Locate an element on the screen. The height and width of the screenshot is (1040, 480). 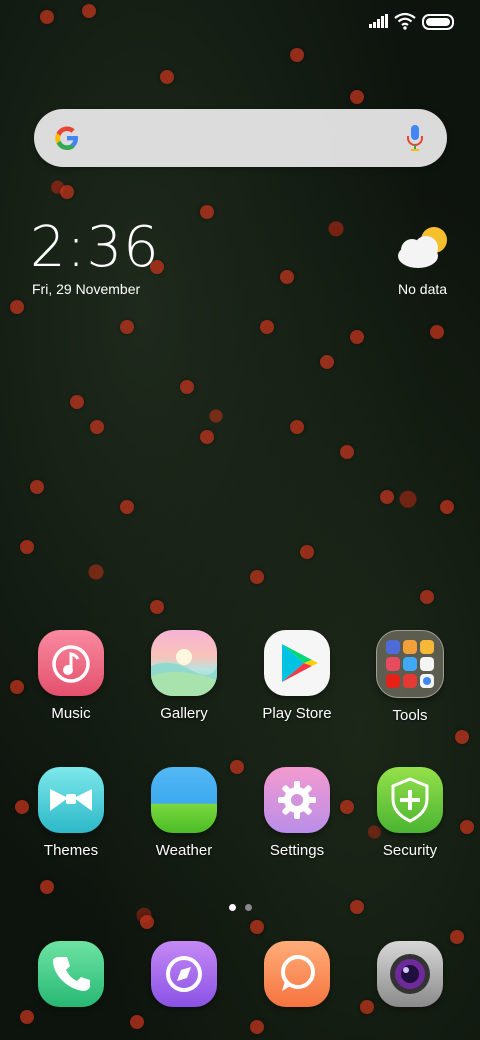
partly-cloudy-icon is located at coordinates (424, 249).